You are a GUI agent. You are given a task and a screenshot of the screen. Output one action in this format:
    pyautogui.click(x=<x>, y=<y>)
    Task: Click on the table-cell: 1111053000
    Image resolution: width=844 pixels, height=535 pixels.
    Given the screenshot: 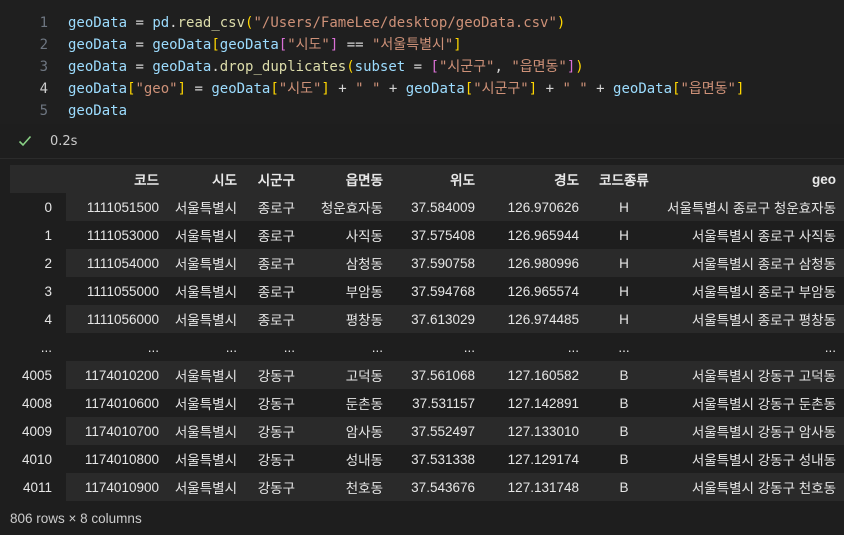 What is the action you would take?
    pyautogui.click(x=116, y=235)
    